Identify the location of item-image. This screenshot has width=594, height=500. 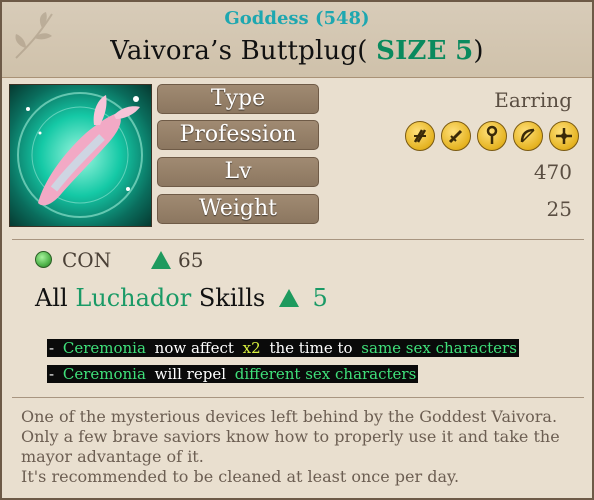
(80, 155).